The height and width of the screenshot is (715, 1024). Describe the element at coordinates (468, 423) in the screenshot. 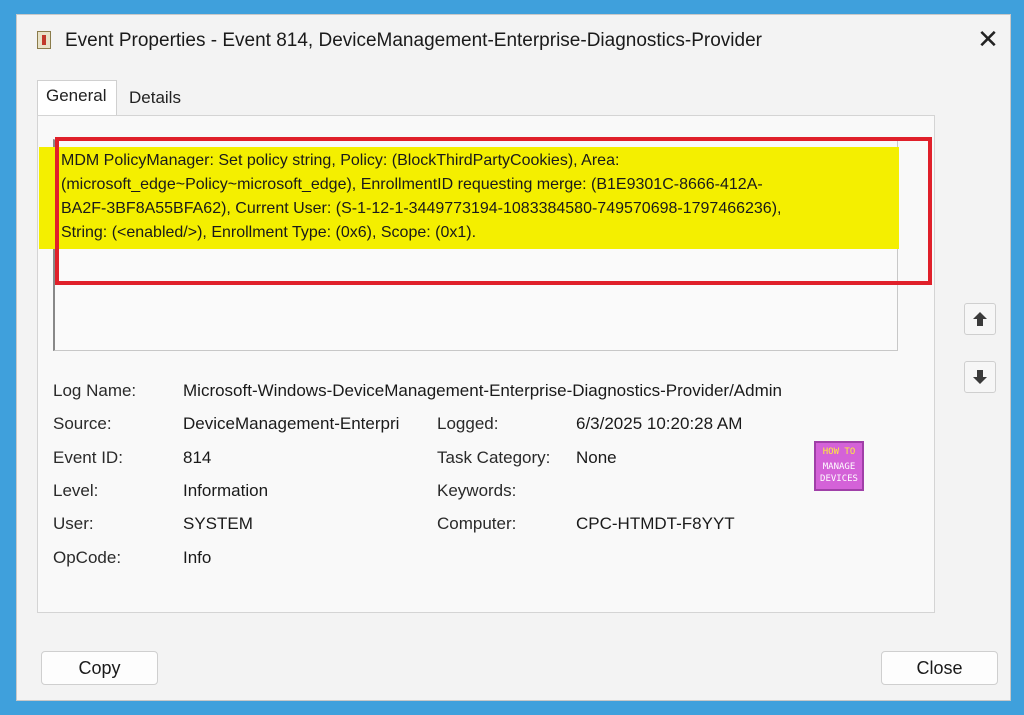

I see `logged-label: Logged:` at that location.